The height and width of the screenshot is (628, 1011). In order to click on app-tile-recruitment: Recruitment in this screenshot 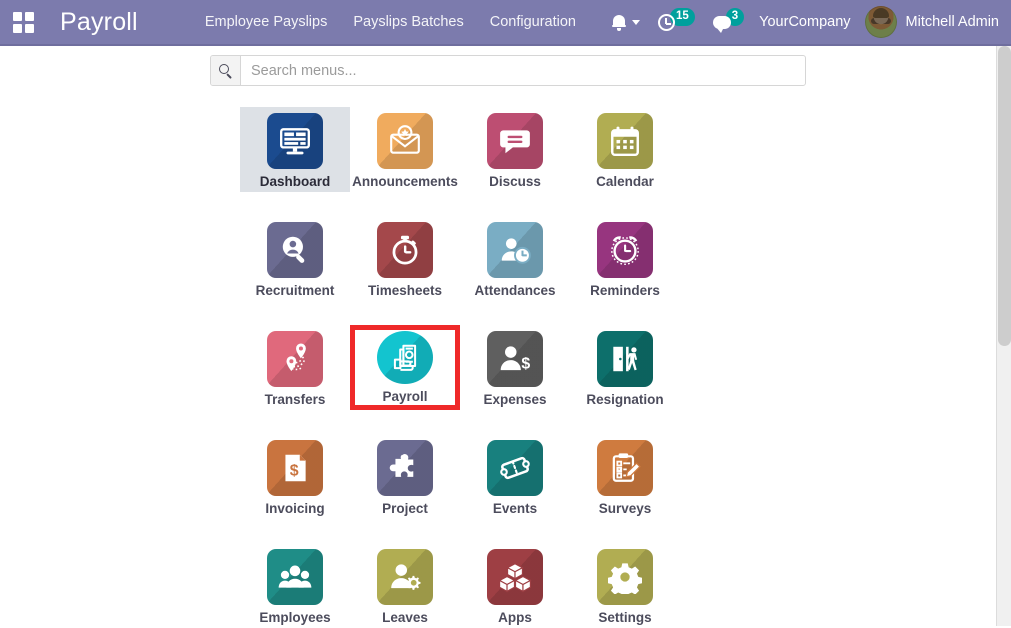, I will do `click(295, 258)`.